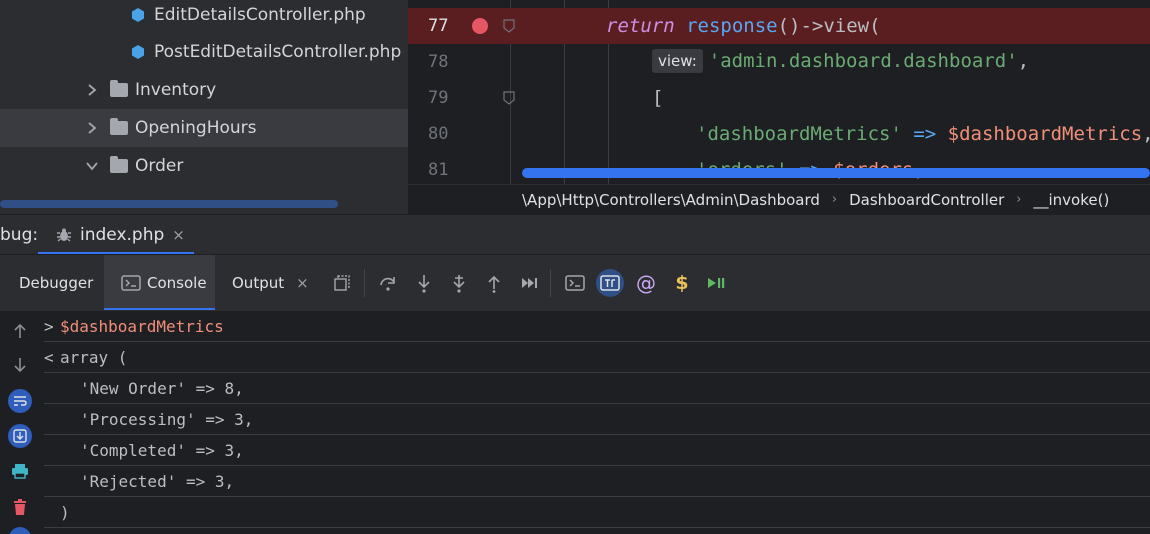 This screenshot has width=1150, height=534. I want to click on output-text: 'Completed' => 3,, so click(162, 450).